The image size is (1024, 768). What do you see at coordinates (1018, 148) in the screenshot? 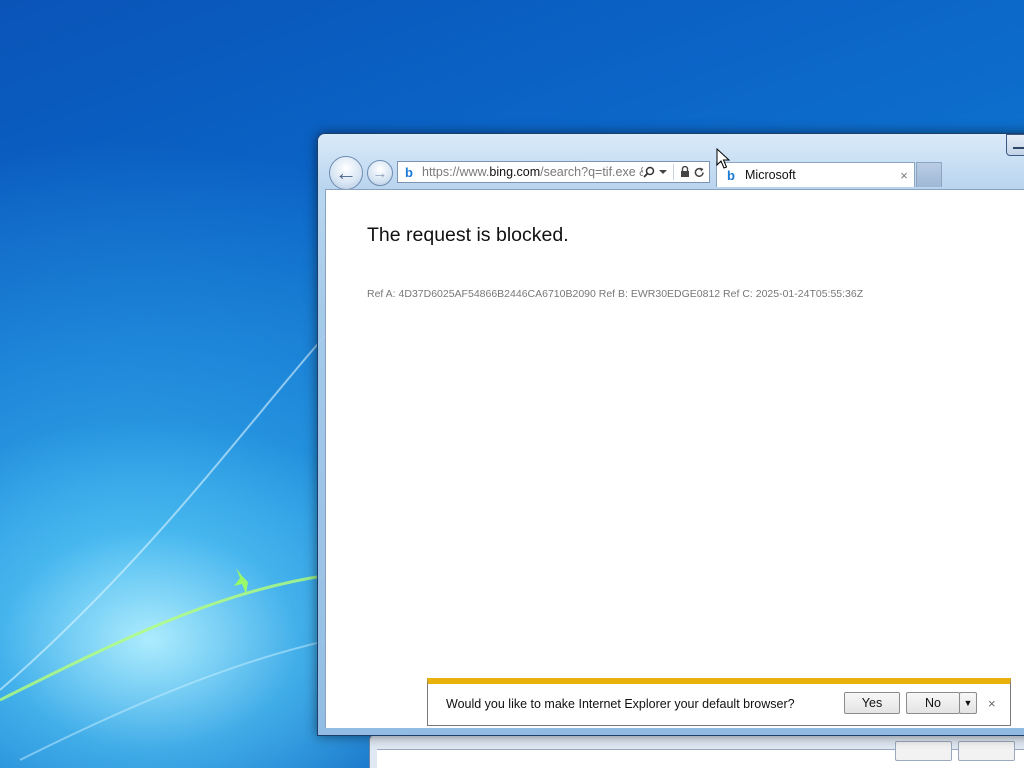
I see `minimize-icon` at bounding box center [1018, 148].